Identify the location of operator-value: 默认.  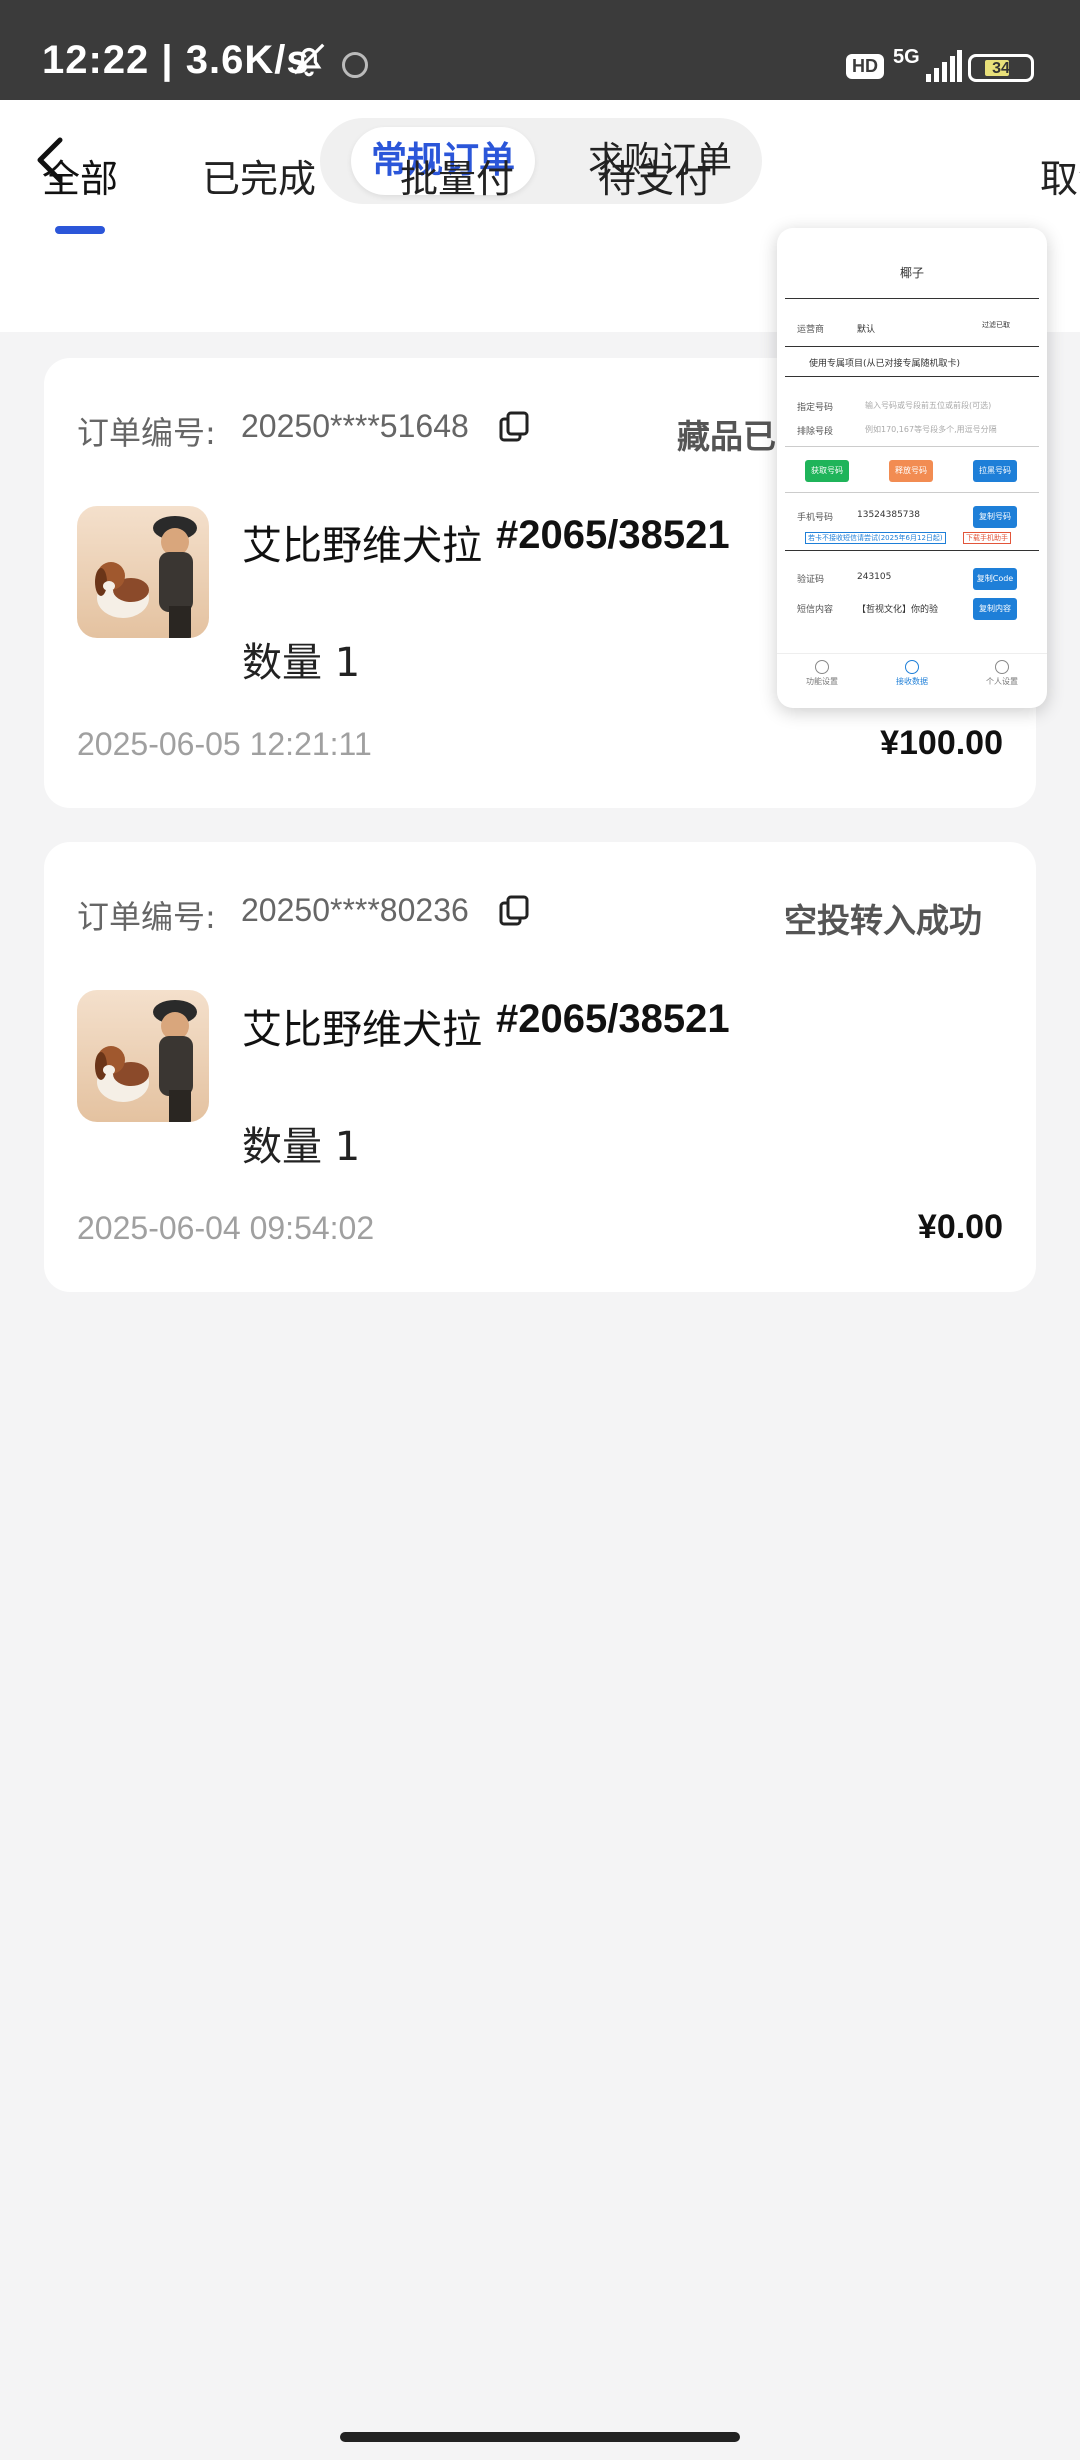
(866, 328).